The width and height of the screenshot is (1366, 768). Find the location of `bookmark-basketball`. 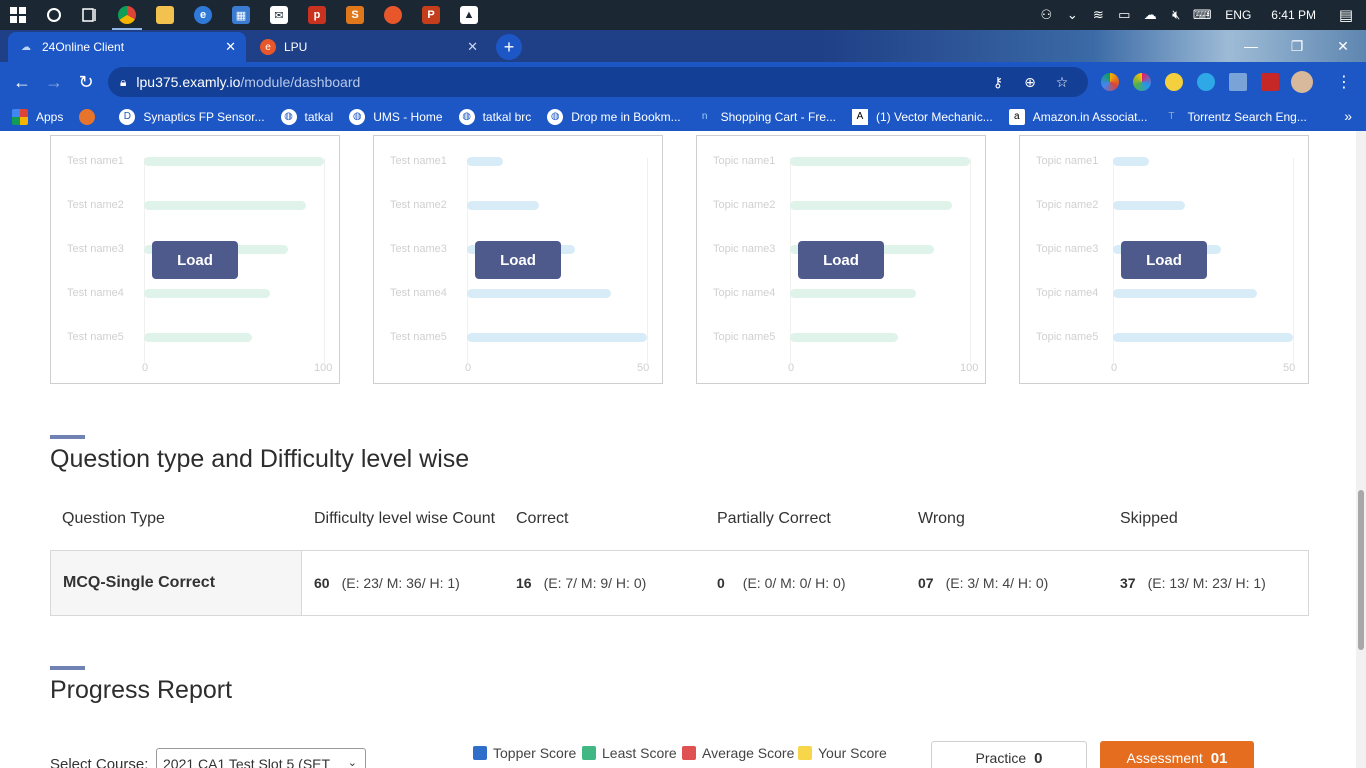

bookmark-basketball is located at coordinates (91, 116).